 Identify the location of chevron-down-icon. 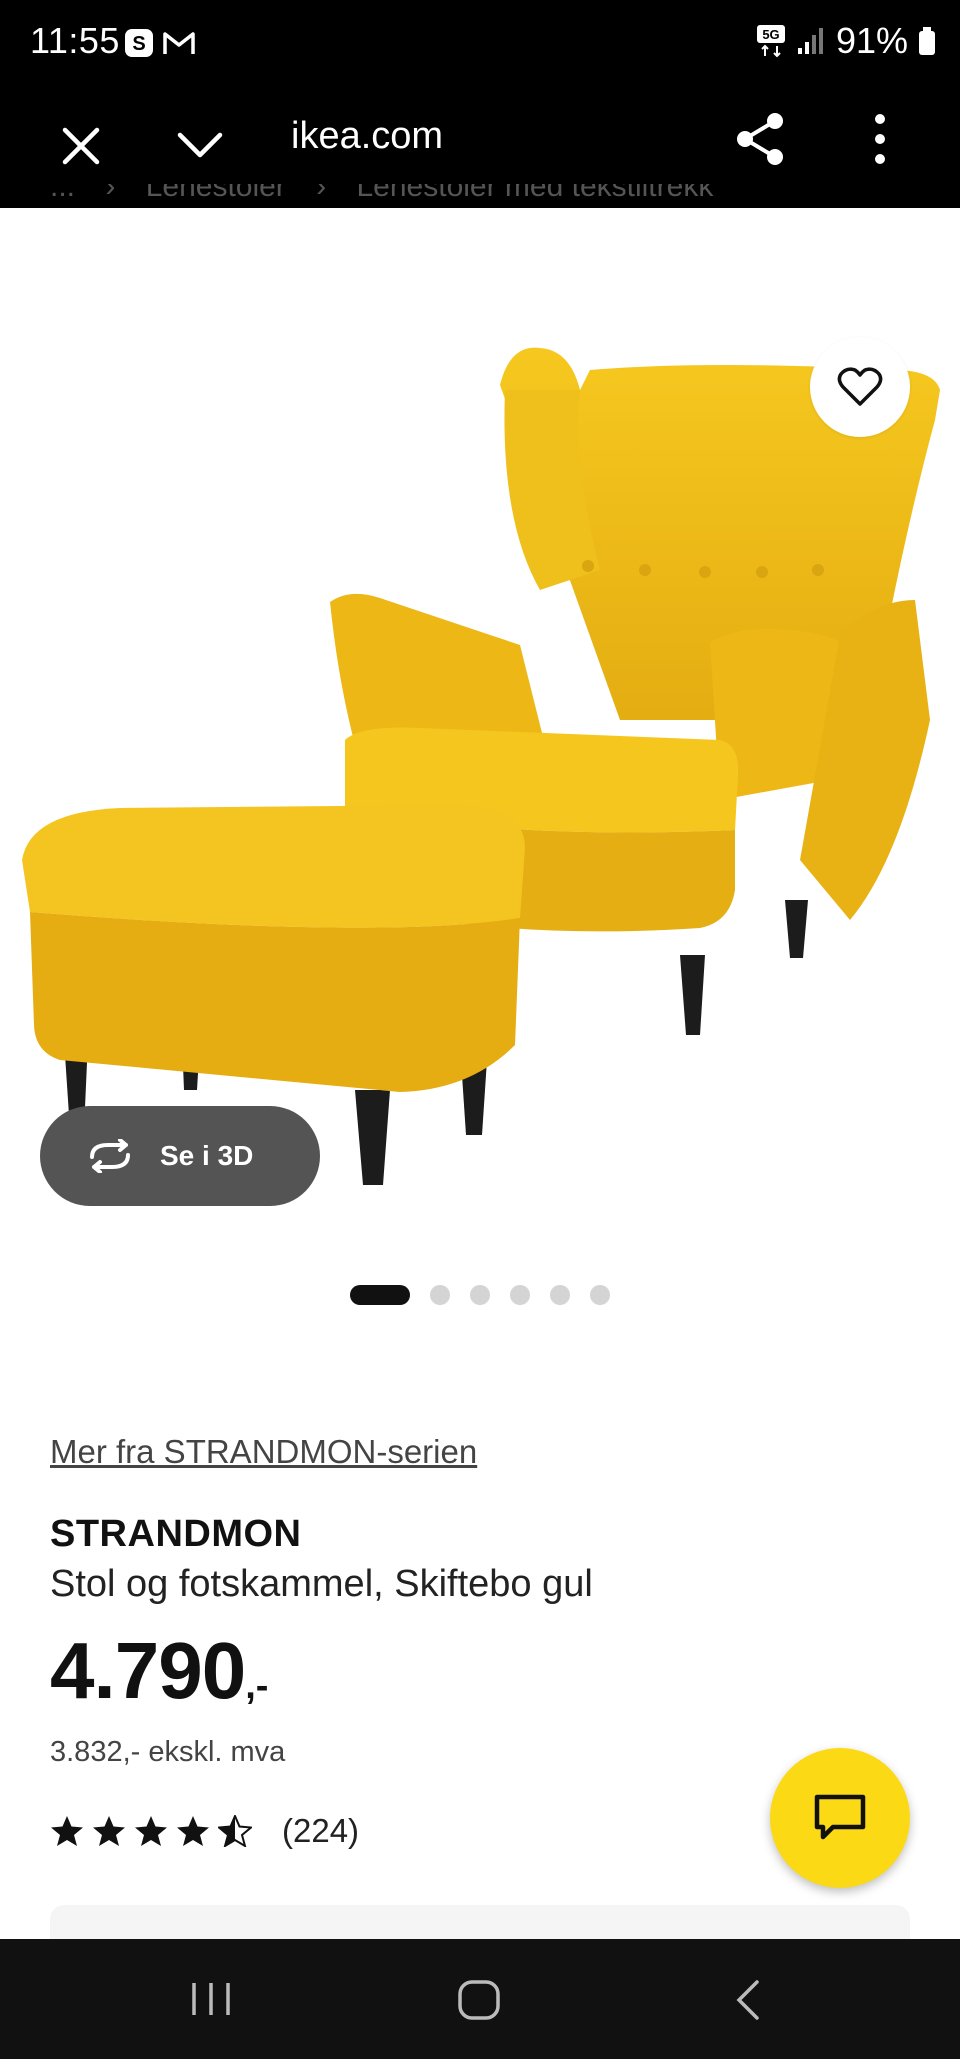
(200, 145).